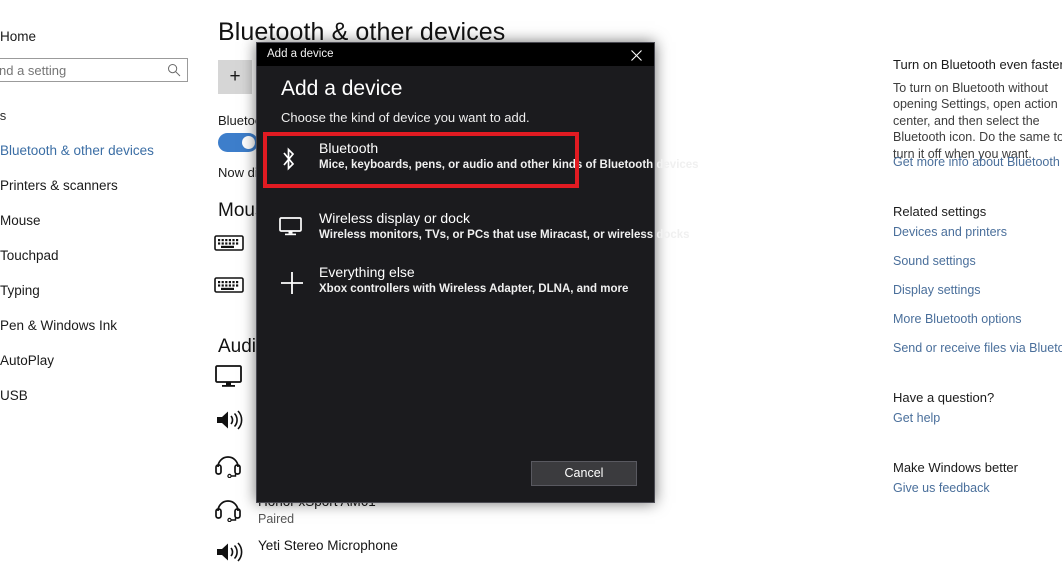 Image resolution: width=1062 pixels, height=584 pixels. I want to click on link-display-settings: Display settings, so click(937, 290).